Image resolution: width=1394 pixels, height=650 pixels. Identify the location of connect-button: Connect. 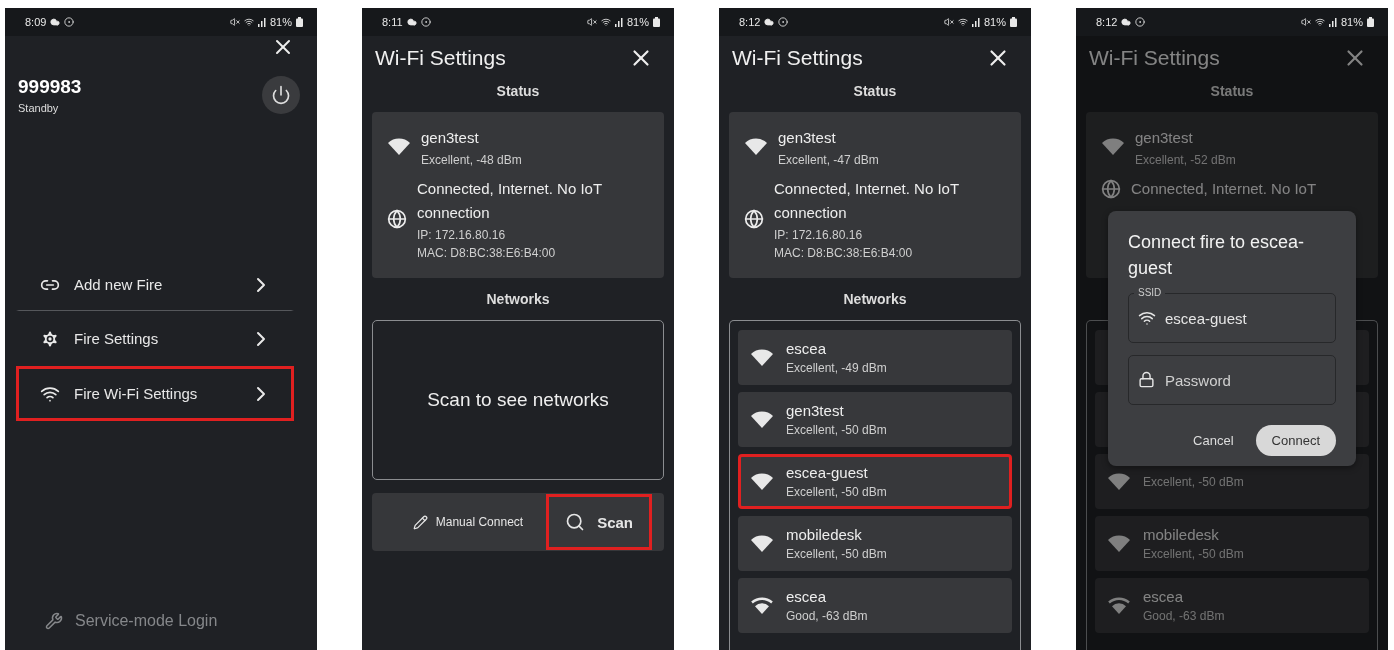
(1295, 441).